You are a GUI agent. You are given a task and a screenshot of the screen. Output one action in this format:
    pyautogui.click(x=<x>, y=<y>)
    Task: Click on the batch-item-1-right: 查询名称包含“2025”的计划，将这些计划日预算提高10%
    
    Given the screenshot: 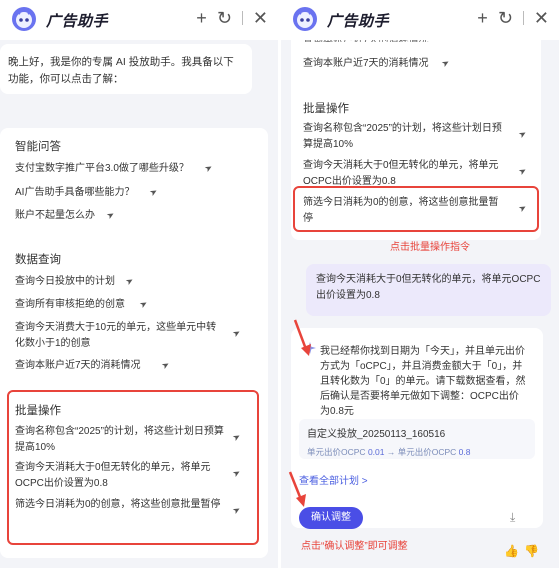 What is the action you would take?
    pyautogui.click(x=405, y=137)
    